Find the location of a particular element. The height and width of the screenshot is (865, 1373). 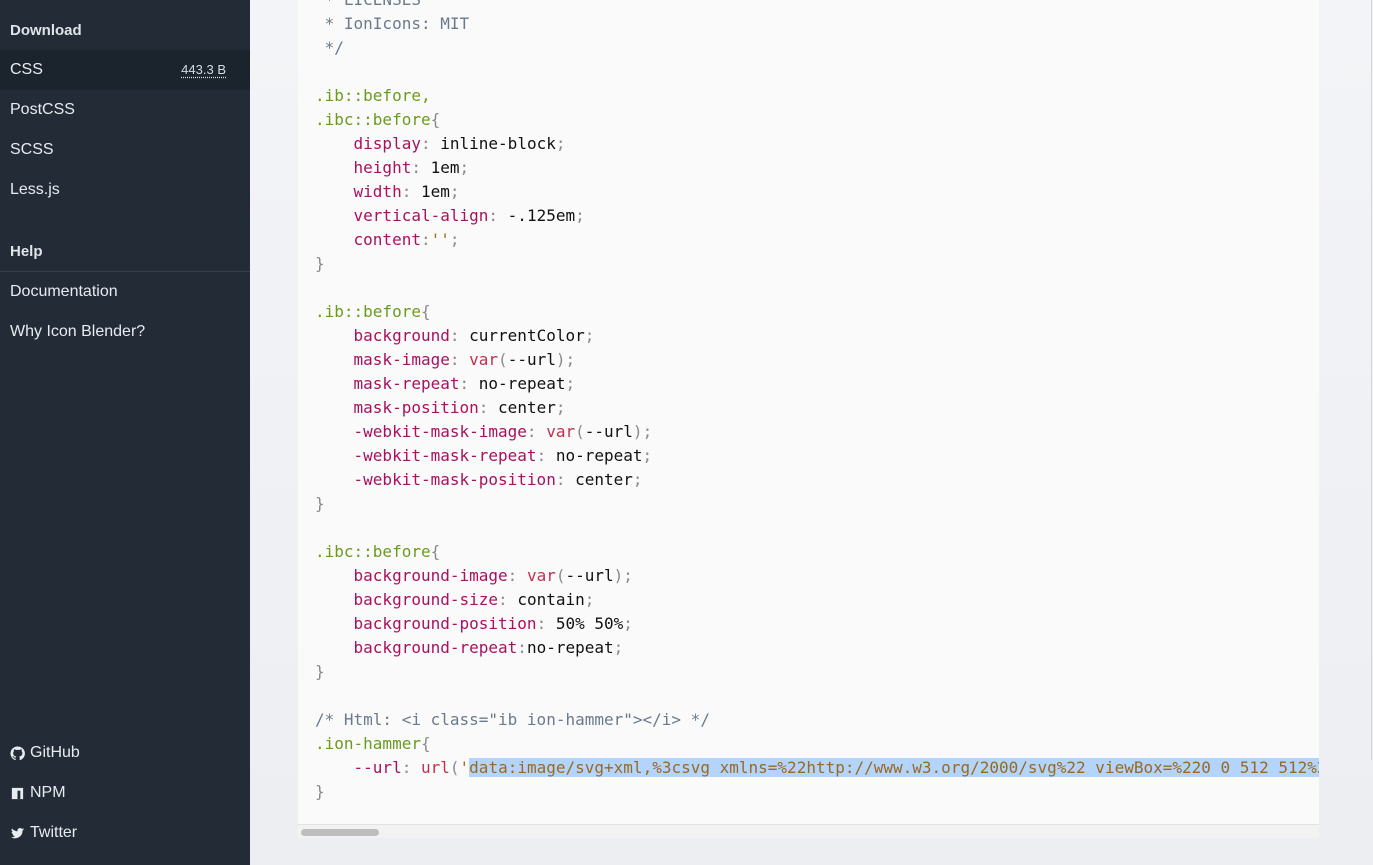

code-line: -webkit-mask-image: var(--url); is located at coordinates (503, 431).